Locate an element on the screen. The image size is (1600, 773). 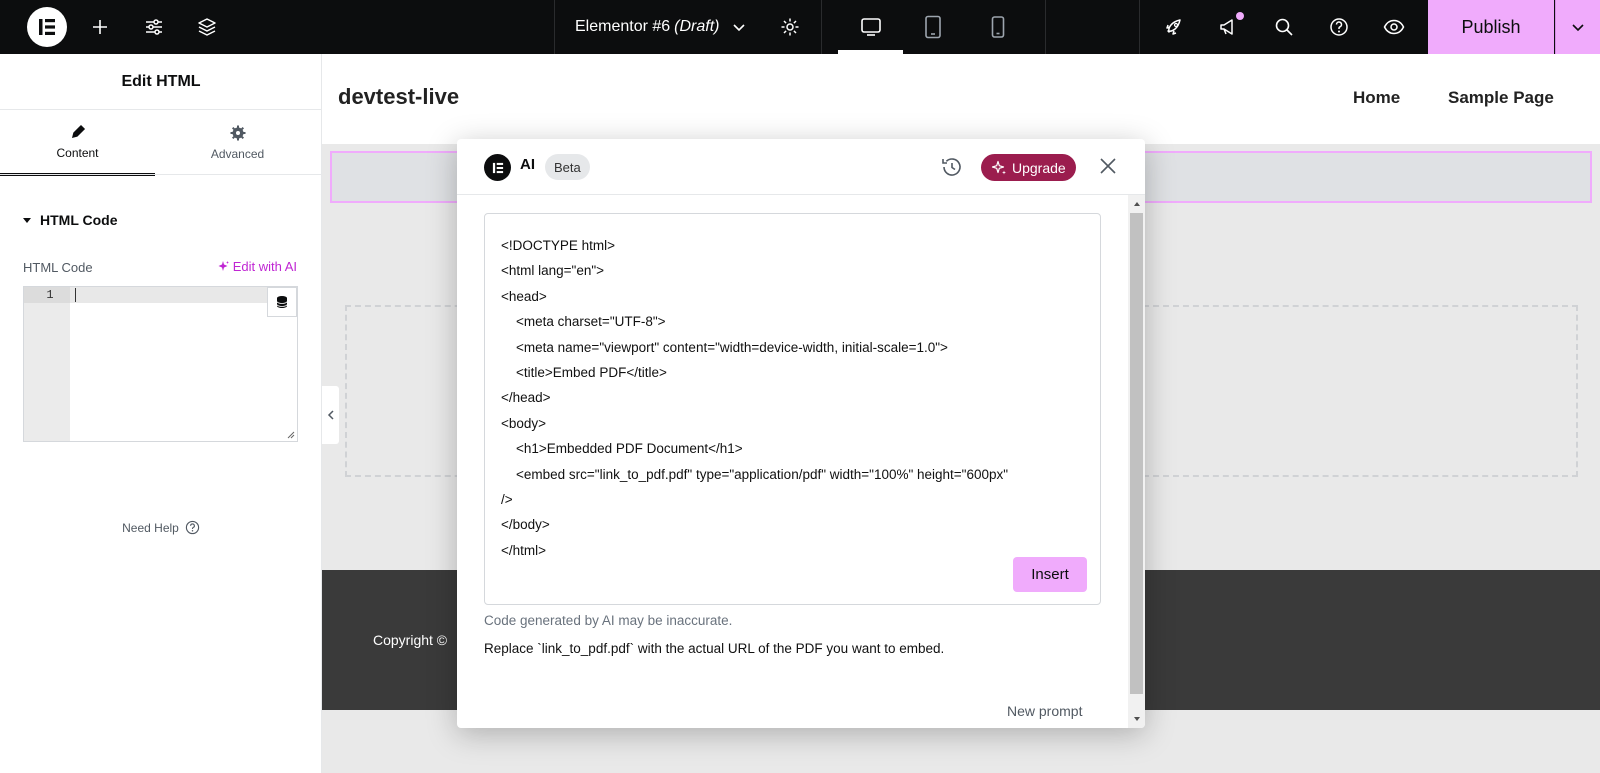
top-bar: Elementor #6 (Draft) Publish is located at coordinates (800, 27).